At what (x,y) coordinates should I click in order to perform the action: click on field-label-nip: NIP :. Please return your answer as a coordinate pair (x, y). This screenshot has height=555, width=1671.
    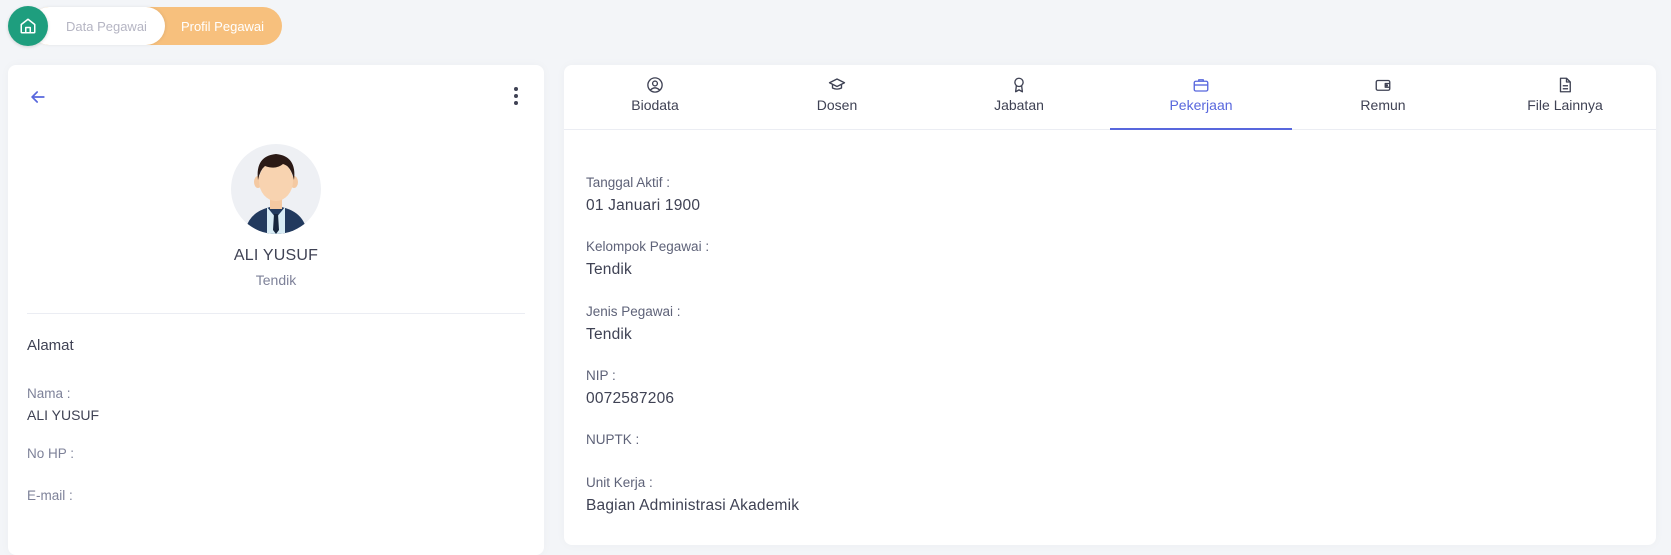
    Looking at the image, I should click on (601, 375).